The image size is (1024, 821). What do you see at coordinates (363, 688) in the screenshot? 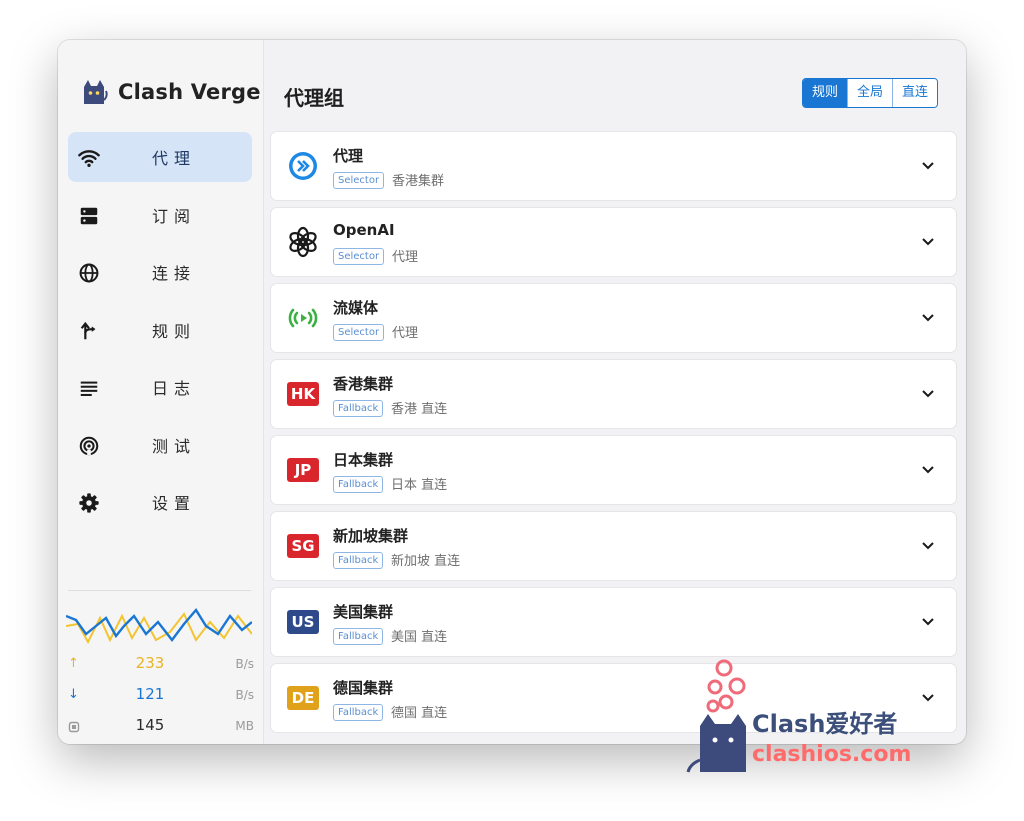
I see `group-name: 德国集群` at bounding box center [363, 688].